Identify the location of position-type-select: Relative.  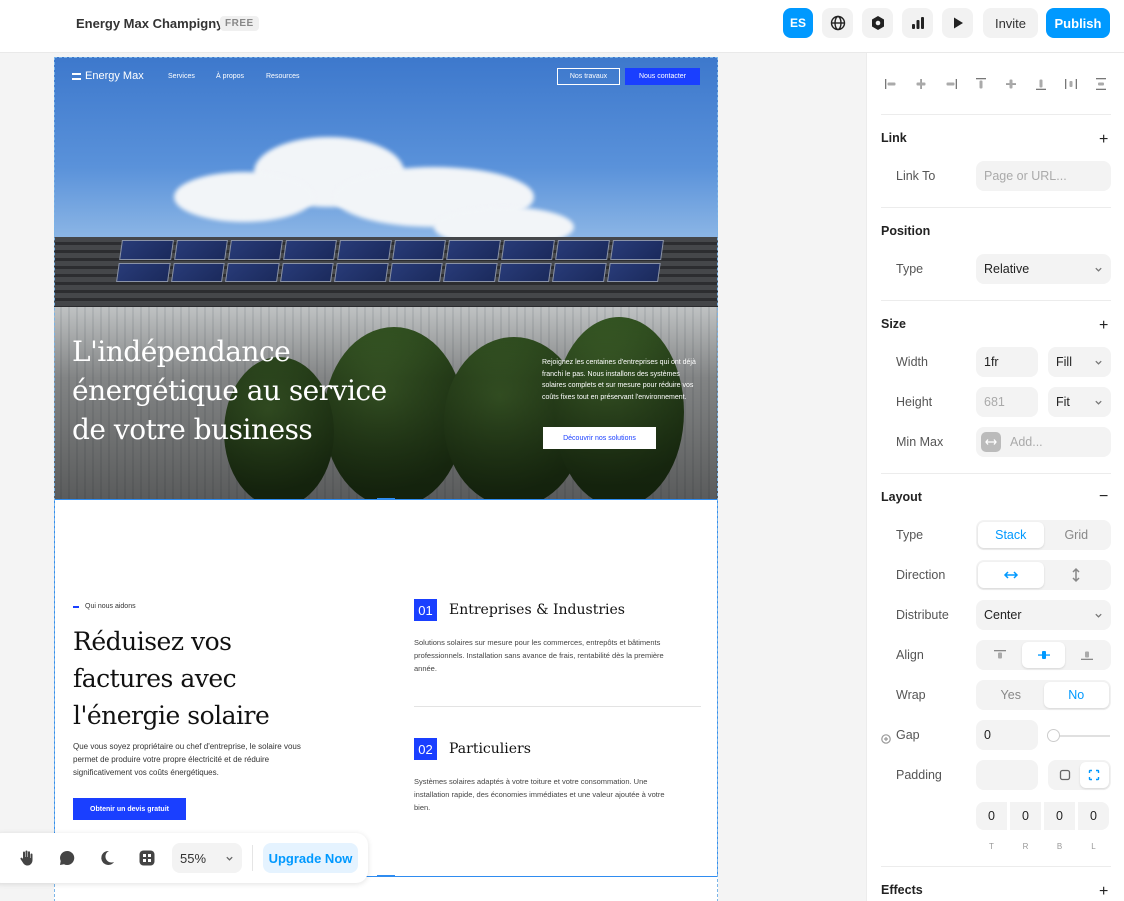
(1043, 269).